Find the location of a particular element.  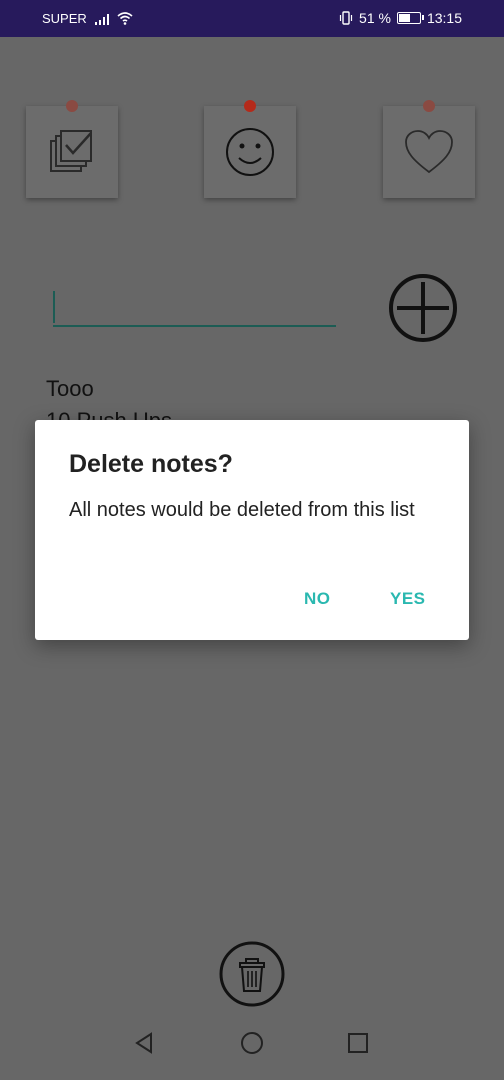

vibrate-icon is located at coordinates (346, 18).